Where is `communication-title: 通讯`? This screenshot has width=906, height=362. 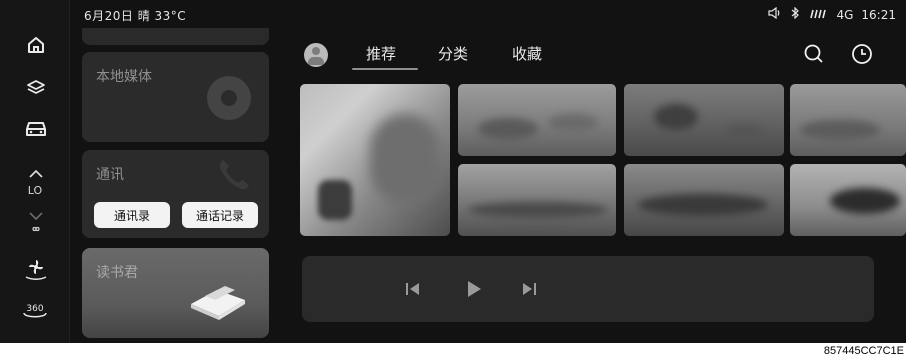
communication-title: 通讯 is located at coordinates (110, 175).